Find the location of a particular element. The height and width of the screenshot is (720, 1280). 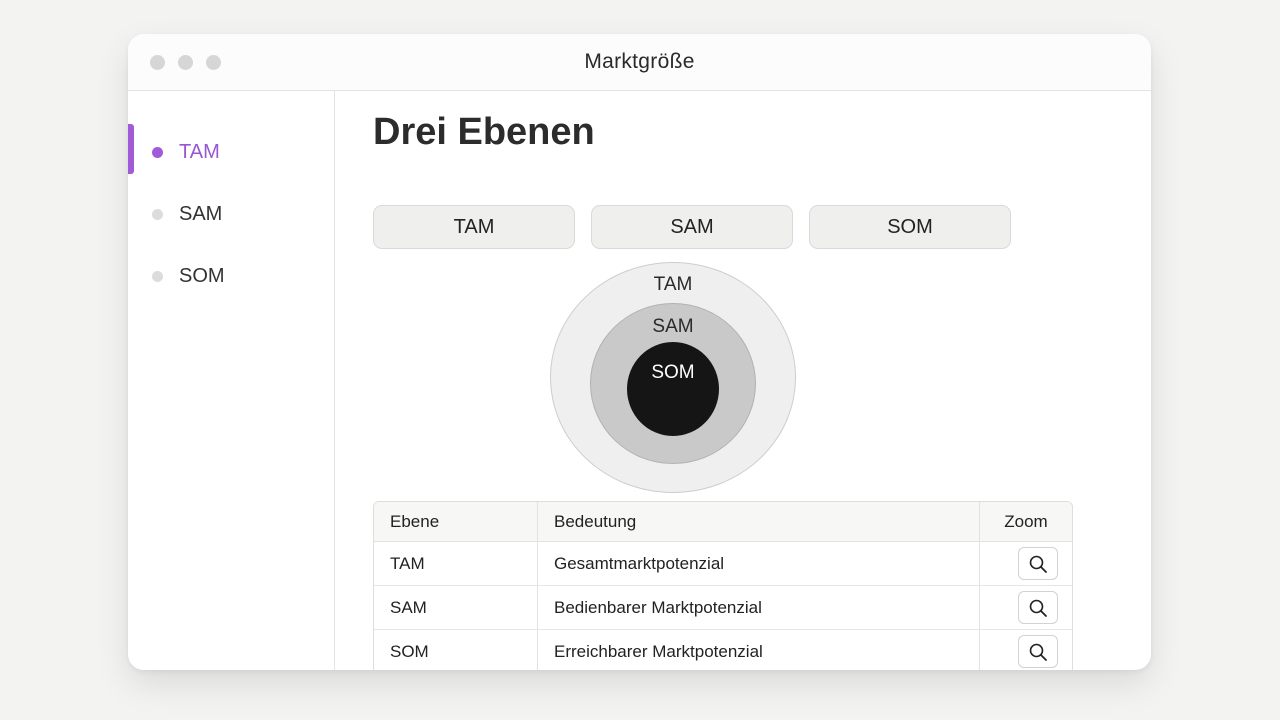

table-row: SOM Erreichbarer Marktpotenzial is located at coordinates (723, 650).